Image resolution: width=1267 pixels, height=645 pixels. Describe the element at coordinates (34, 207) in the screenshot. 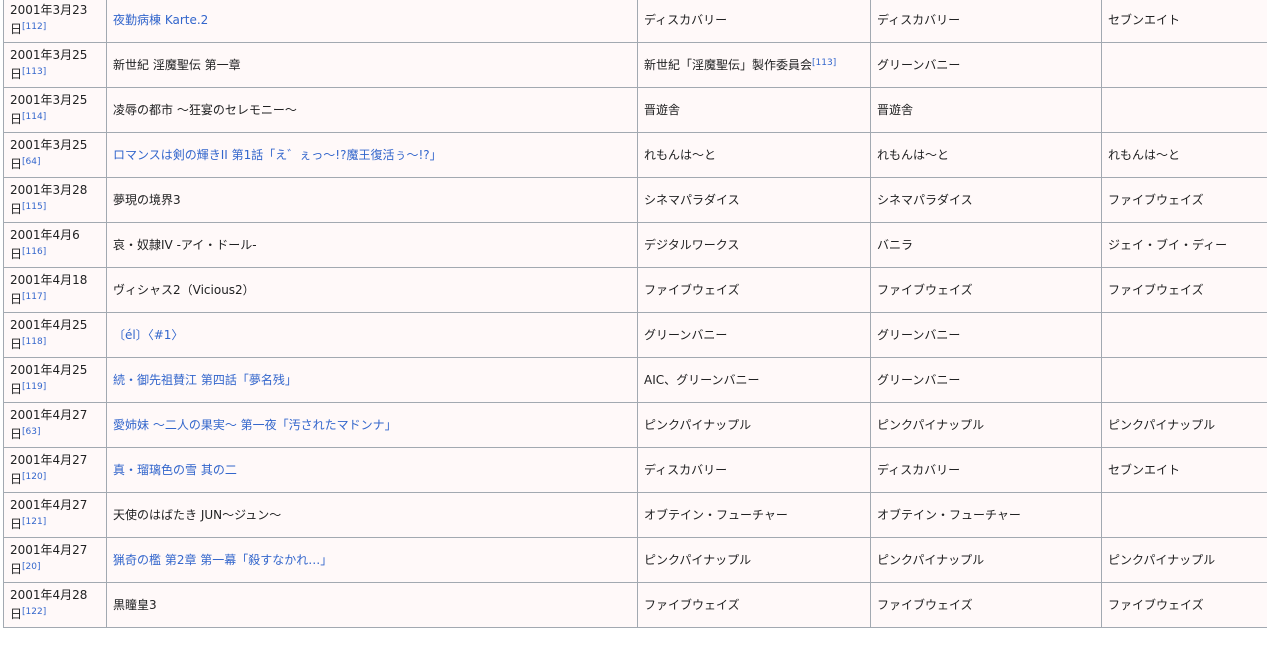

I see `citation-link: [115]` at that location.